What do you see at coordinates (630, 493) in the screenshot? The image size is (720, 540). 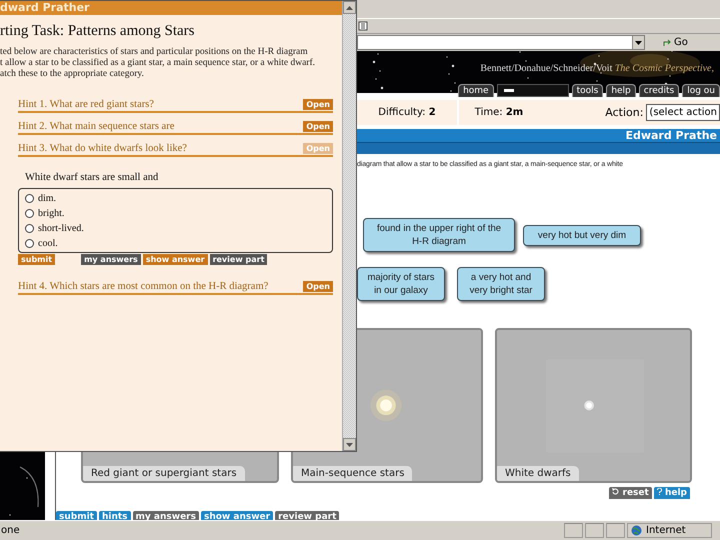 I see `reset-button: reset` at bounding box center [630, 493].